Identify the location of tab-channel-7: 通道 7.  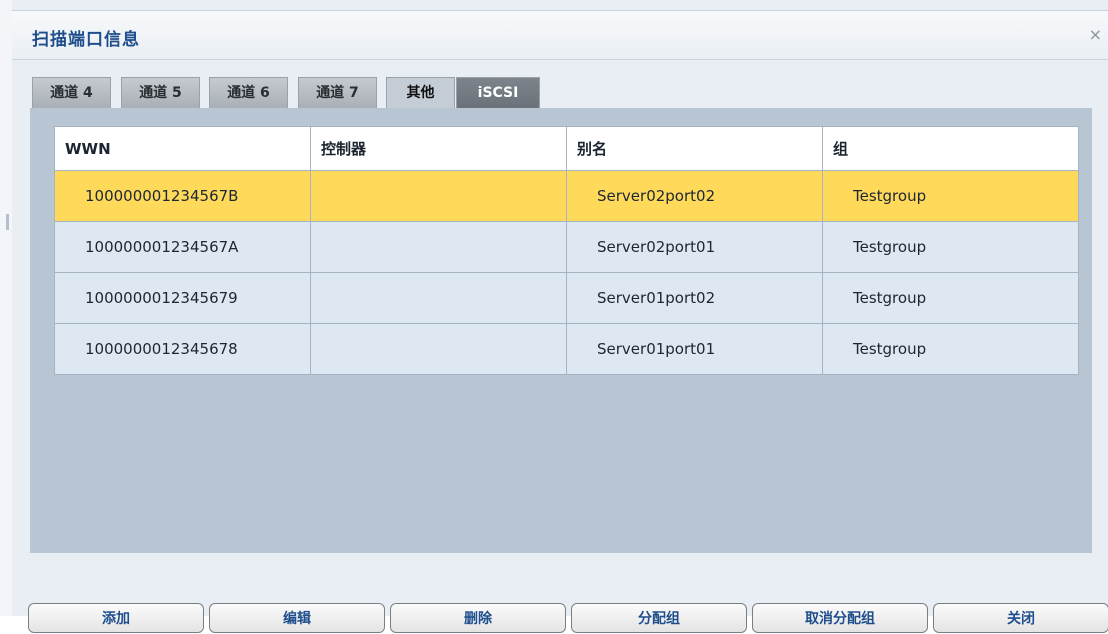
(337, 92).